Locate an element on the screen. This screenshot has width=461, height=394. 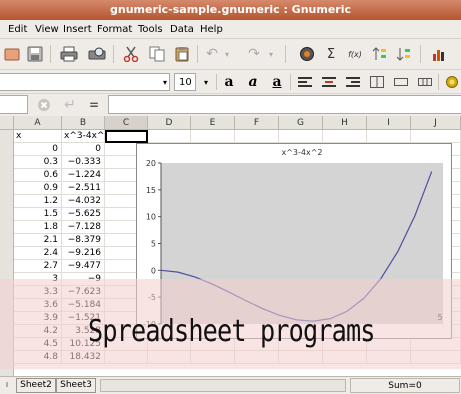
cell-b: −9.477 is located at coordinates (83, 266).